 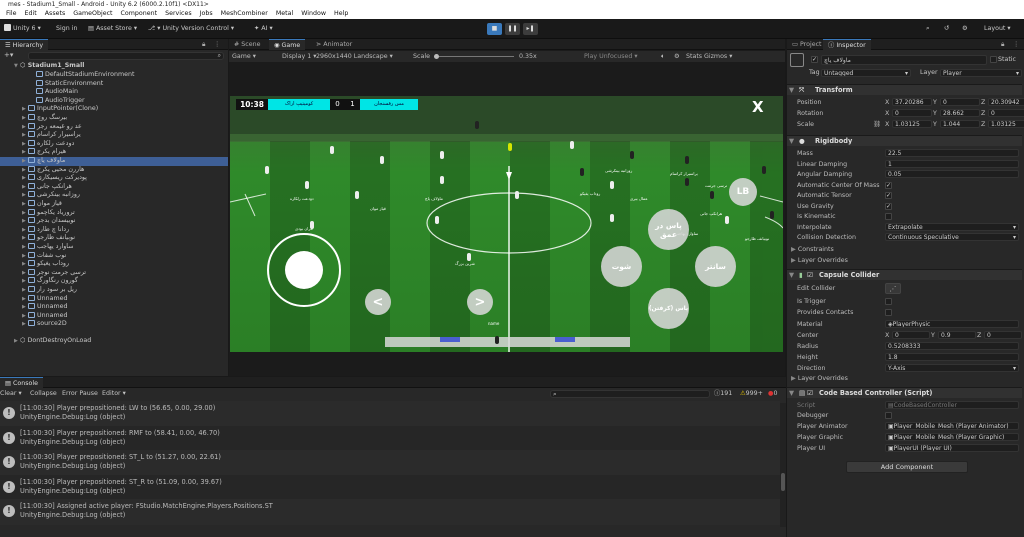 I want to click on version-control-button: ⎇ ▾ Unity Version Control ▾, so click(x=191, y=29).